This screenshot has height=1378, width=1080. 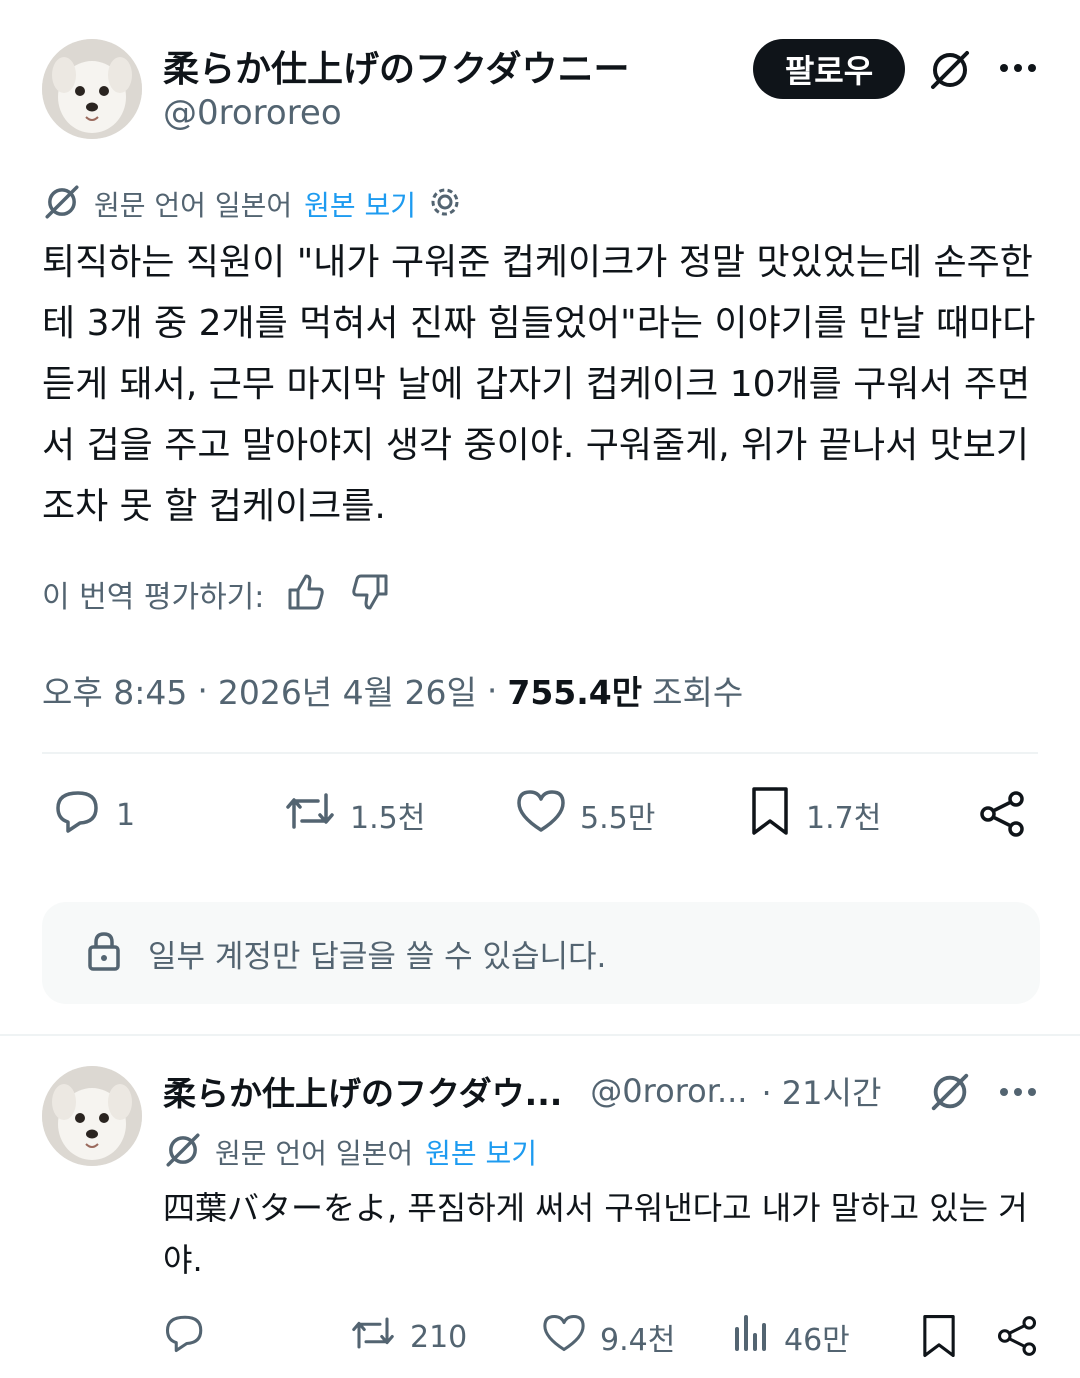 I want to click on view-count: 755.4만, so click(x=575, y=692).